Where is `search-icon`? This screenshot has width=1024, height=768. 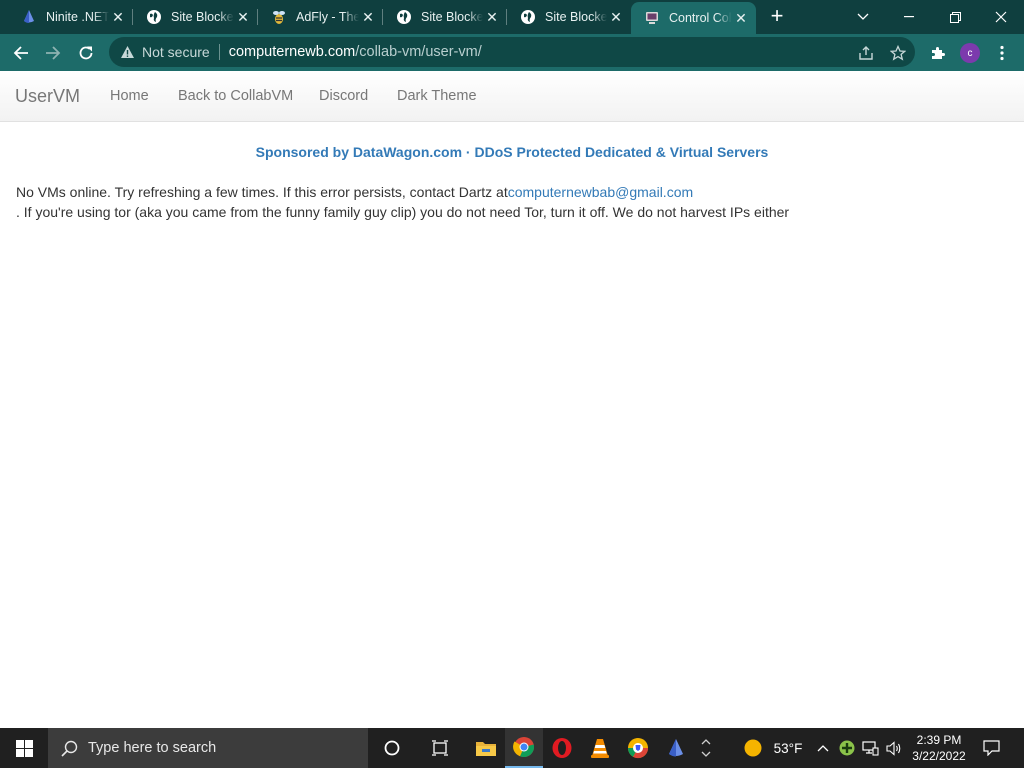
search-icon is located at coordinates (69, 748).